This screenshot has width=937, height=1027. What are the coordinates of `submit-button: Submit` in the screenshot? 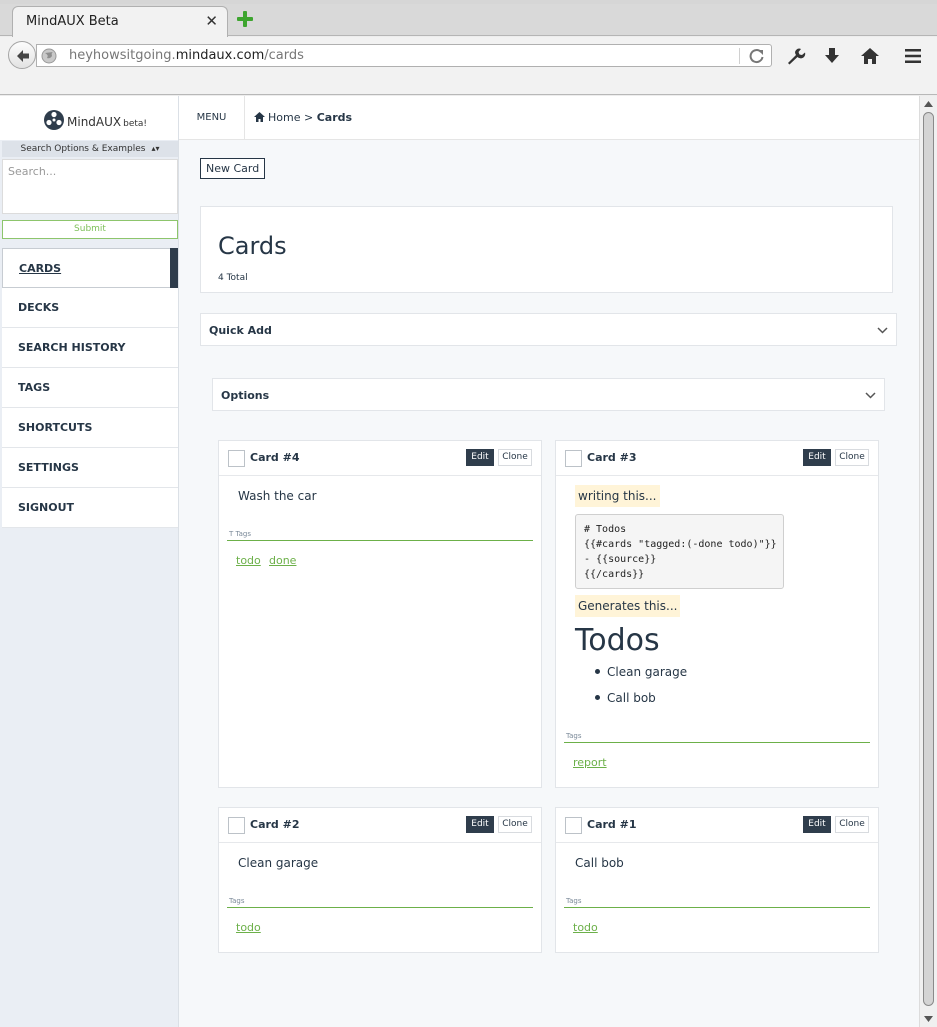 It's located at (90, 229).